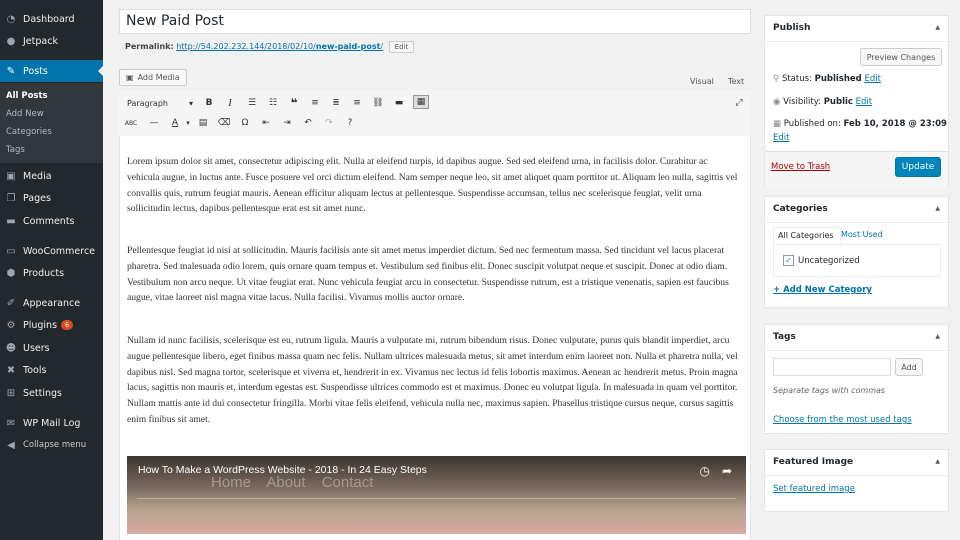 This screenshot has width=960, height=540. What do you see at coordinates (245, 123) in the screenshot?
I see `special-character-icon: Ω` at bounding box center [245, 123].